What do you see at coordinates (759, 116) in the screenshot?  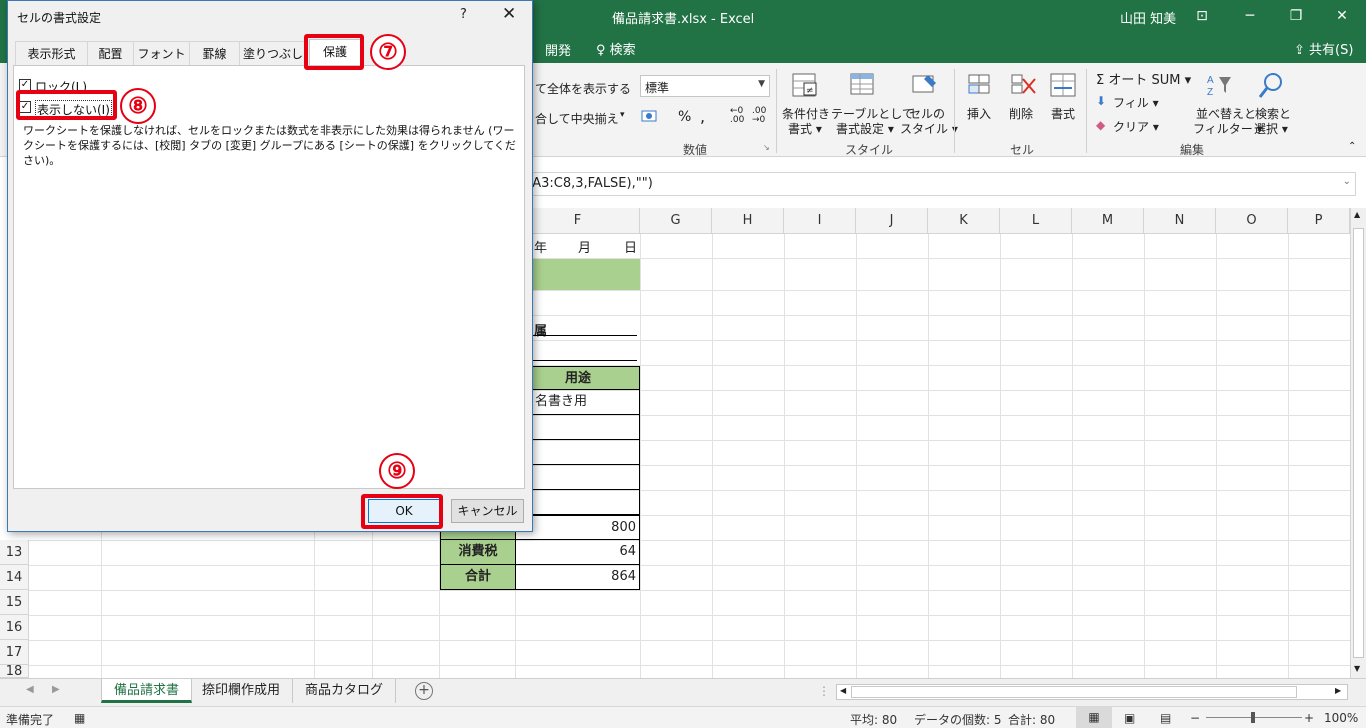 I see `decrease-decimal-icon: .00 →0` at bounding box center [759, 116].